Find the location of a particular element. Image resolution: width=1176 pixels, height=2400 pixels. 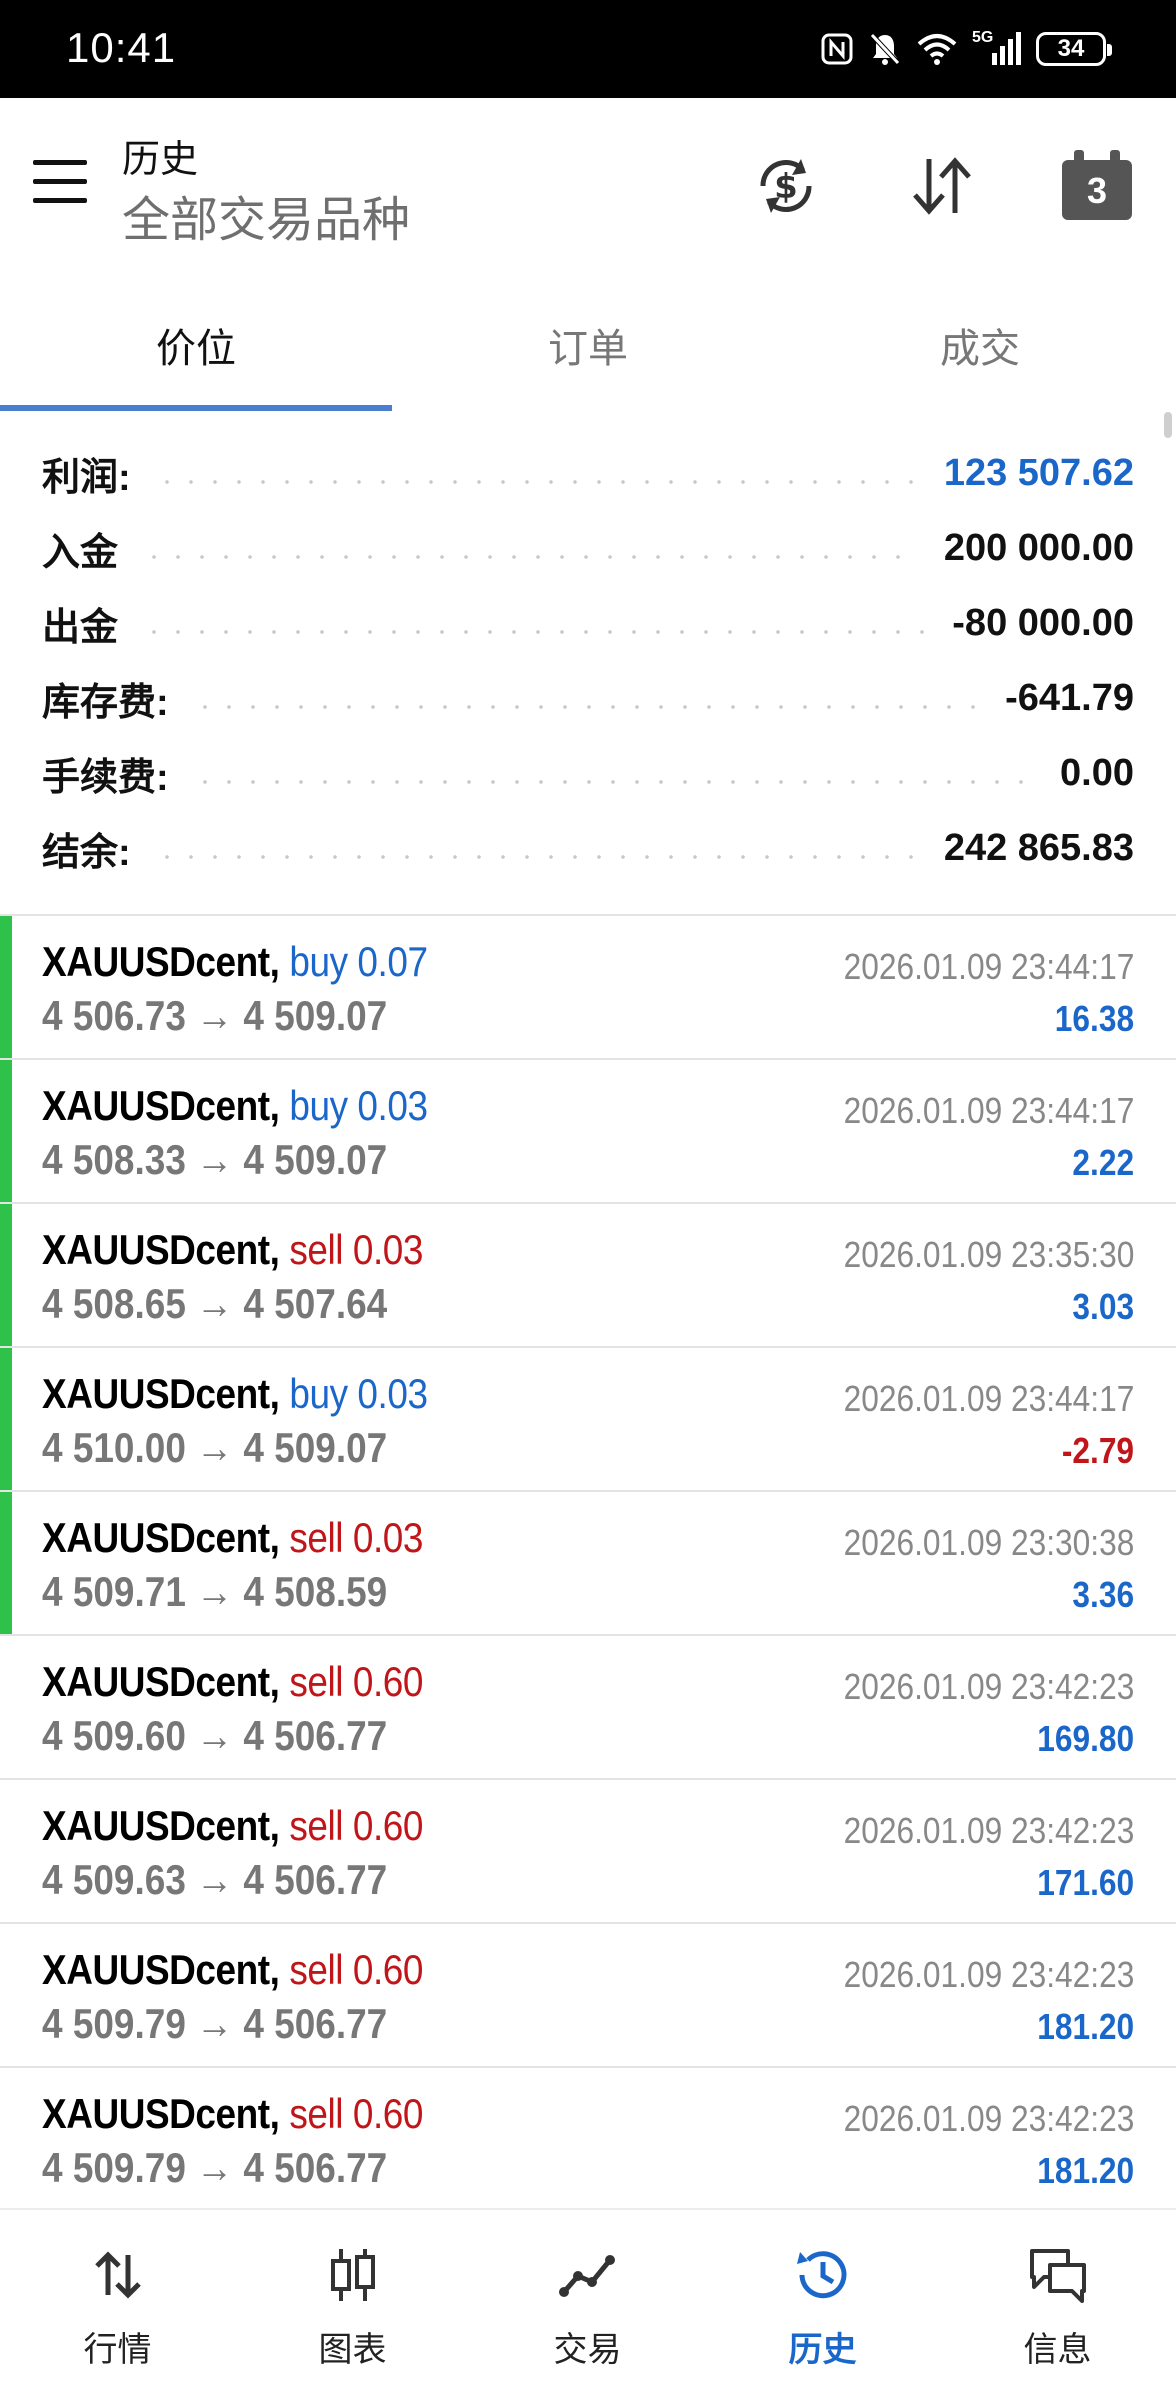

tab-deals: 成交 is located at coordinates (980, 345).